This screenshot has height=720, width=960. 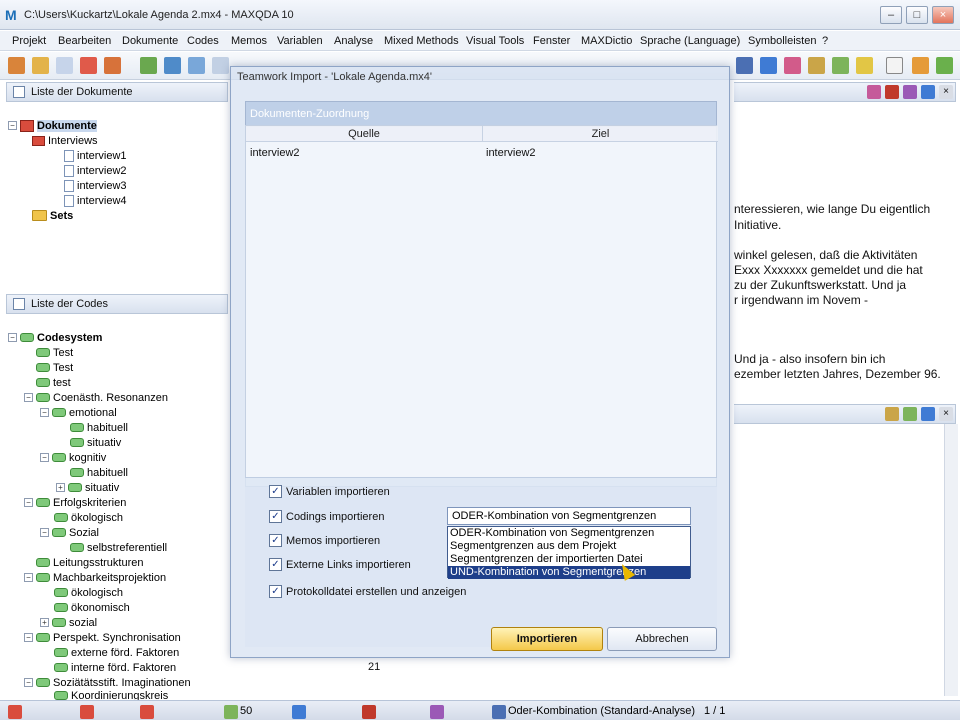 What do you see at coordinates (840, 65) in the screenshot?
I see `mixed-icon` at bounding box center [840, 65].